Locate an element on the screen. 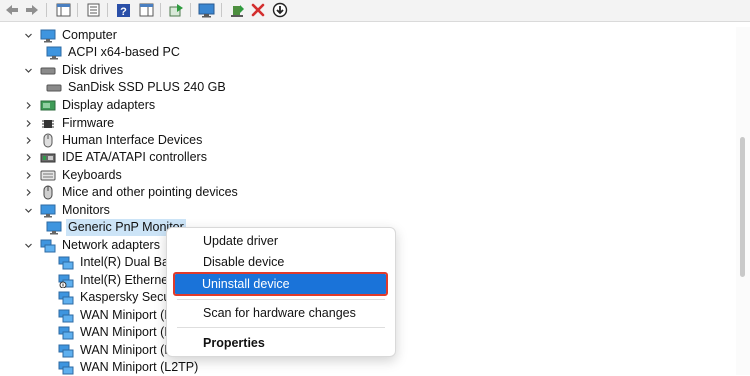 The height and width of the screenshot is (376, 750). scan-hardware-icon is located at coordinates (206, 10).